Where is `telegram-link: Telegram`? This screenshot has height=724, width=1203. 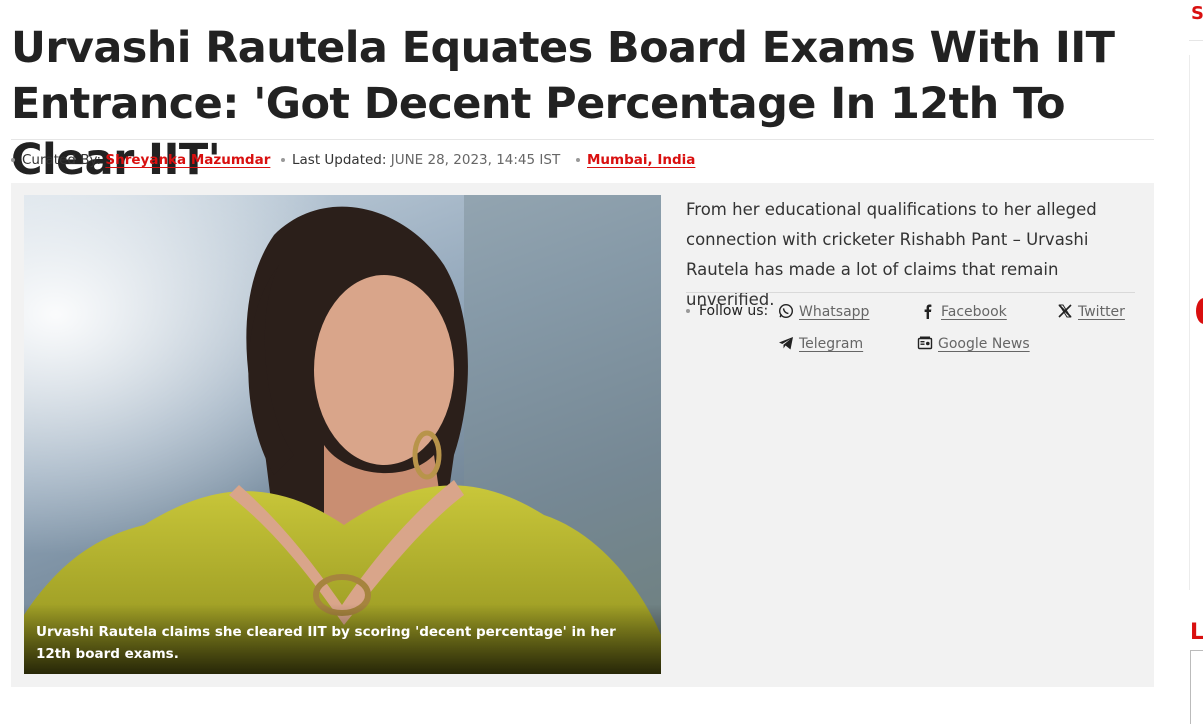 telegram-link: Telegram is located at coordinates (831, 344).